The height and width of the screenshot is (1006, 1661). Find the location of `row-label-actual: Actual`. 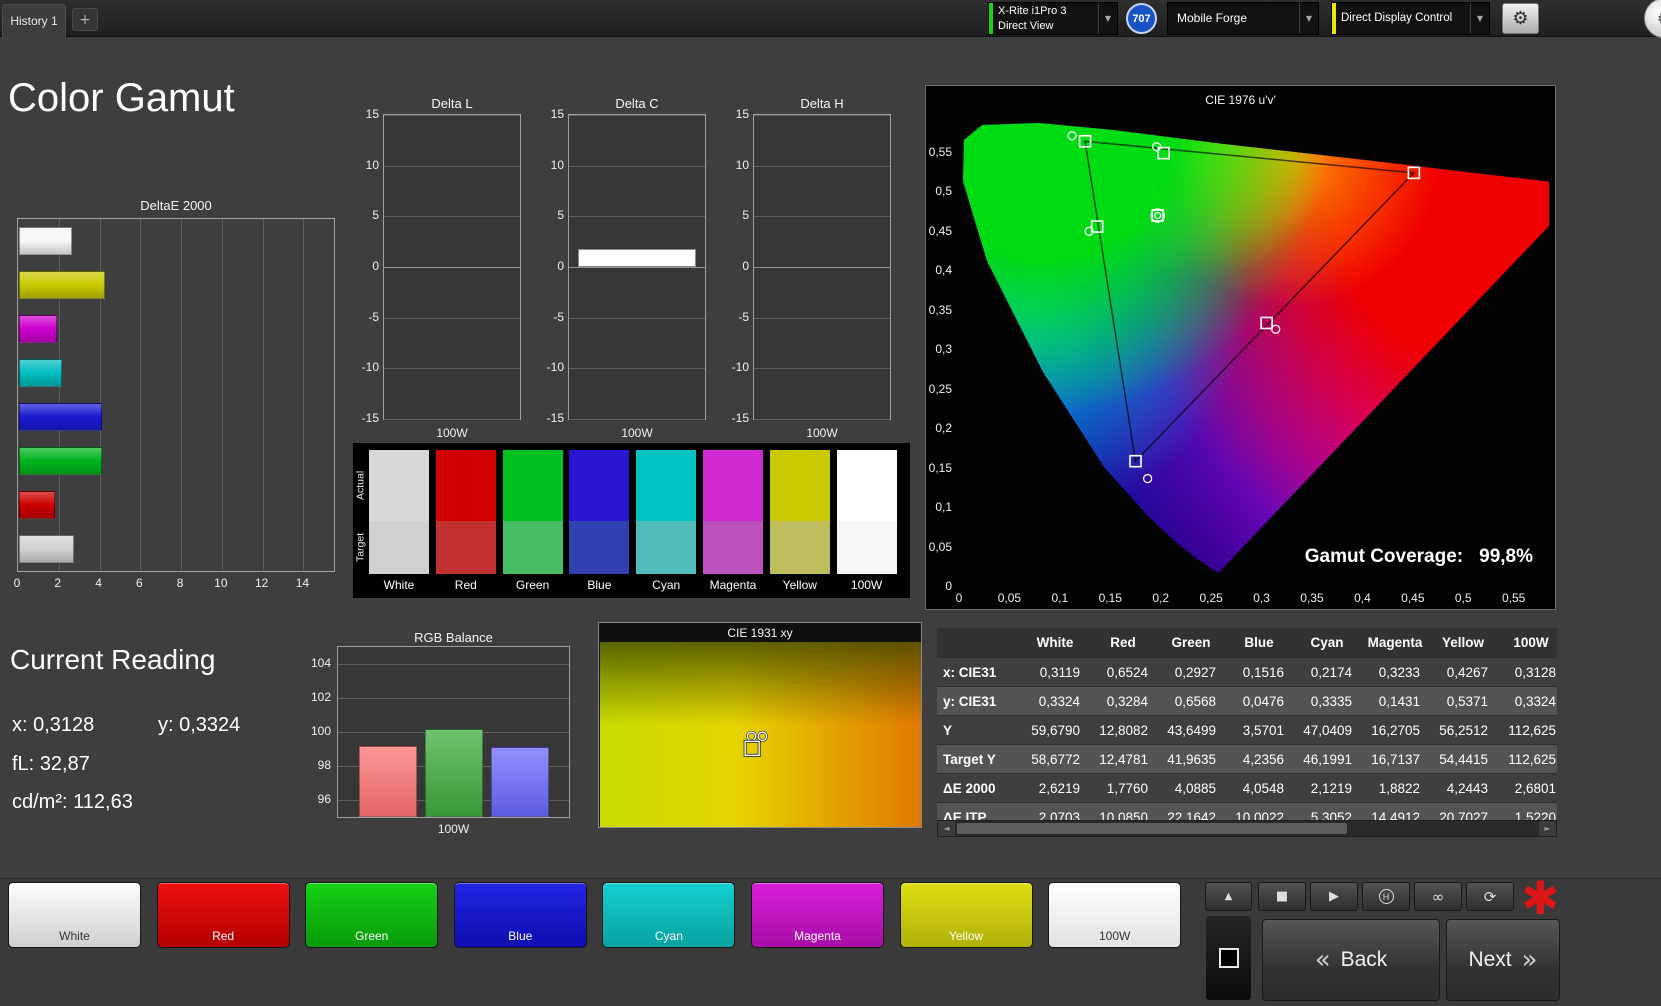

row-label-actual: Actual is located at coordinates (360, 485).